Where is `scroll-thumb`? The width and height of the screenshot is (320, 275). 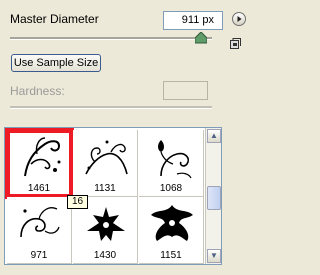 scroll-thumb is located at coordinates (214, 198).